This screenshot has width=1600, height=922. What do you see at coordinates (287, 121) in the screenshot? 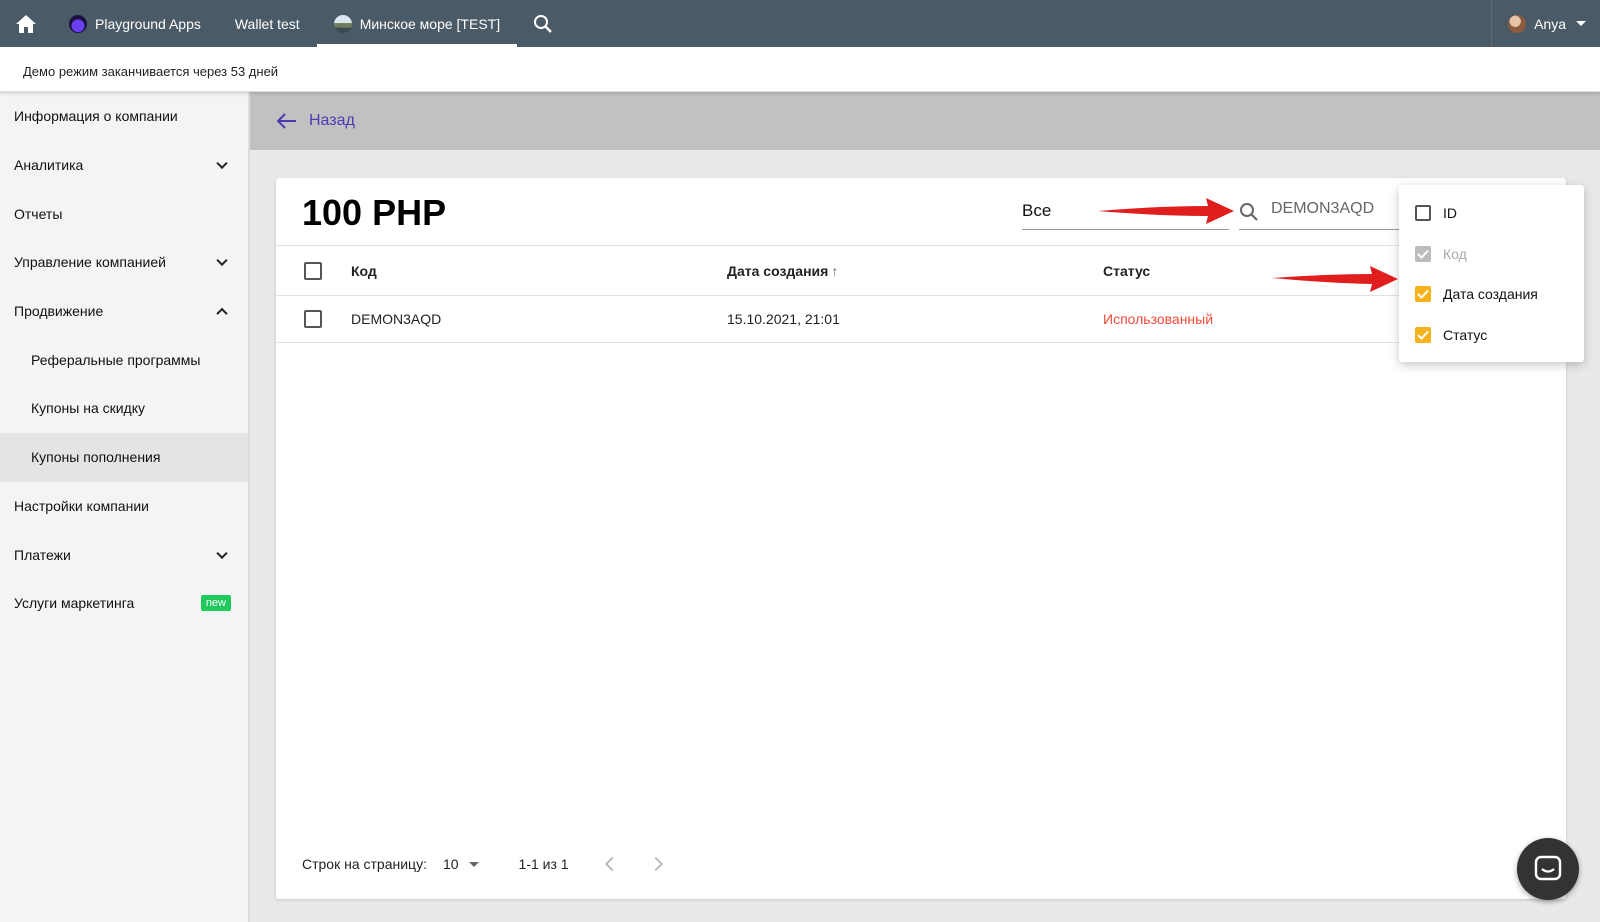
I see `arrow-left-icon` at bounding box center [287, 121].